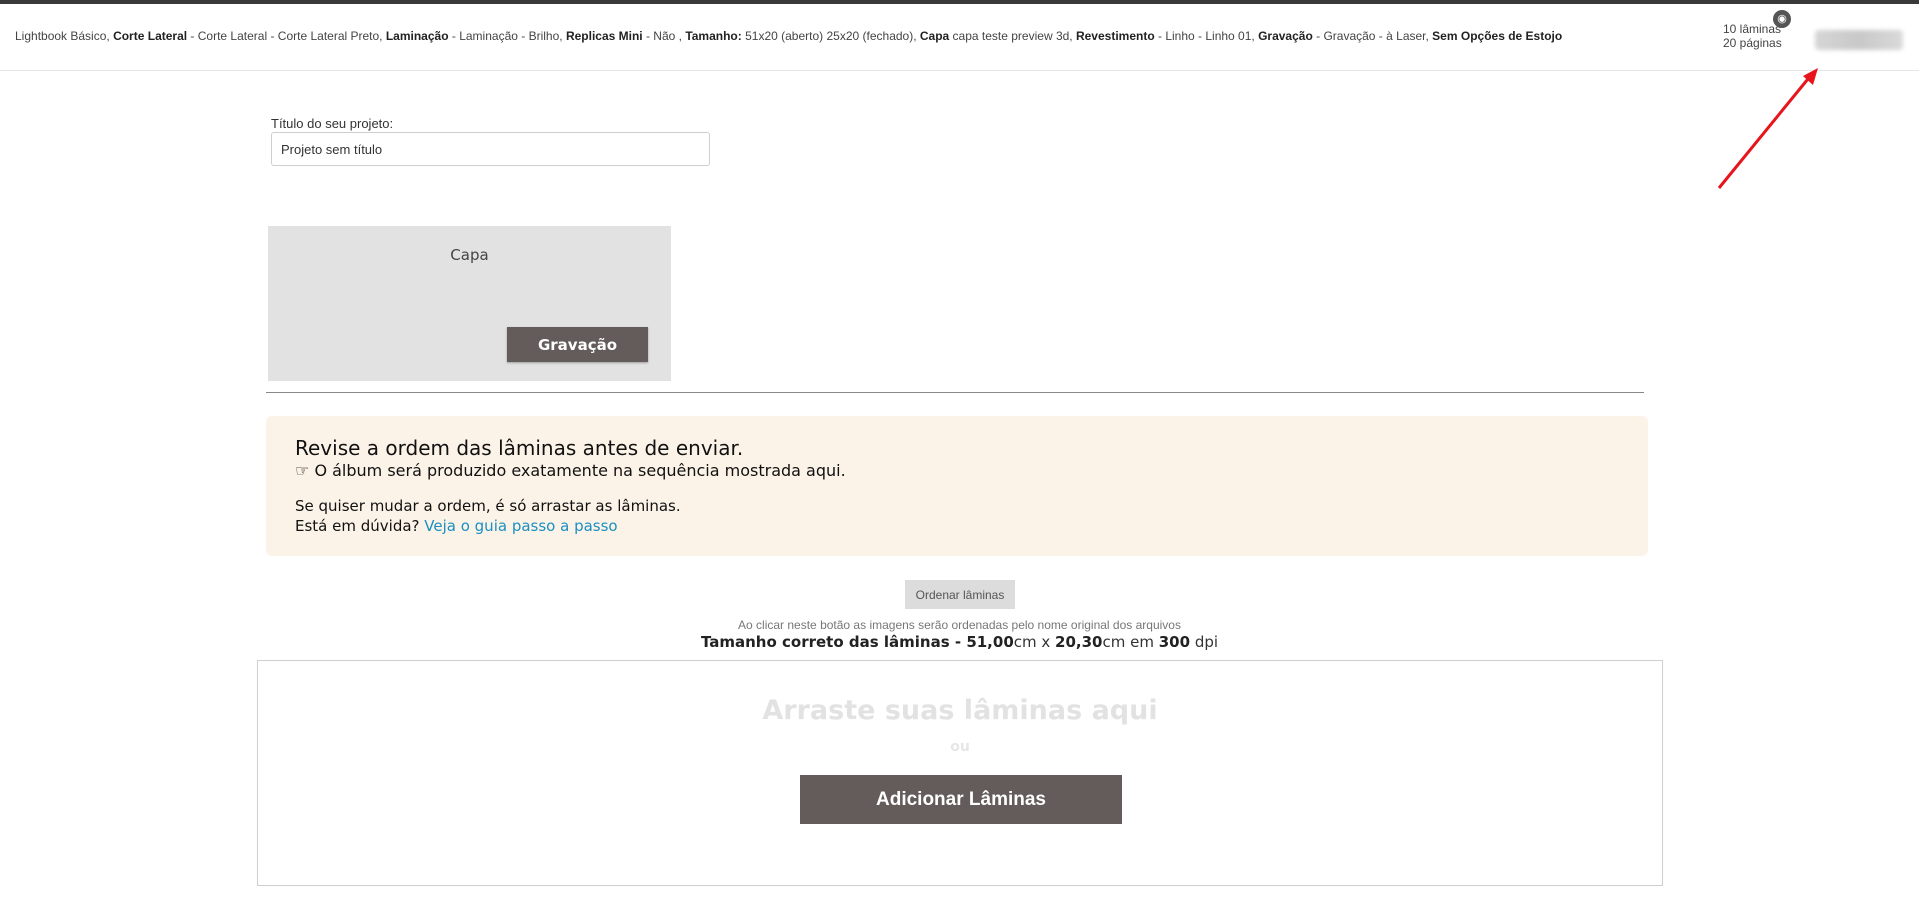 Image resolution: width=1919 pixels, height=911 pixels. What do you see at coordinates (1115, 36) in the screenshot?
I see `summary-segment: Revestimento` at bounding box center [1115, 36].